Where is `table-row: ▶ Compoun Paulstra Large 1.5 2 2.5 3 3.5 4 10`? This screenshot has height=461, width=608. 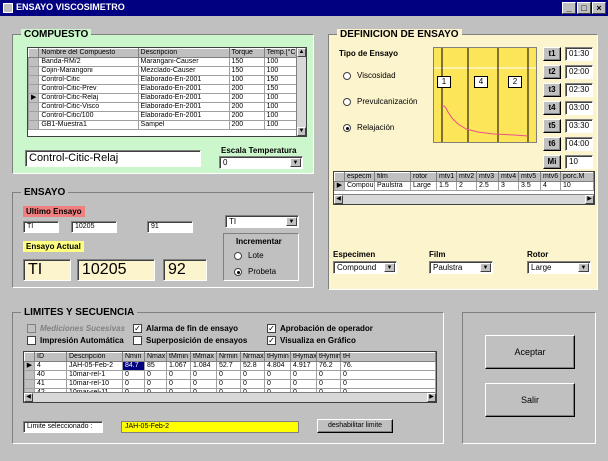
table-row: ▶ Compoun Paulstra Large 1.5 2 2.5 3 3.5 4 10 is located at coordinates (464, 186).